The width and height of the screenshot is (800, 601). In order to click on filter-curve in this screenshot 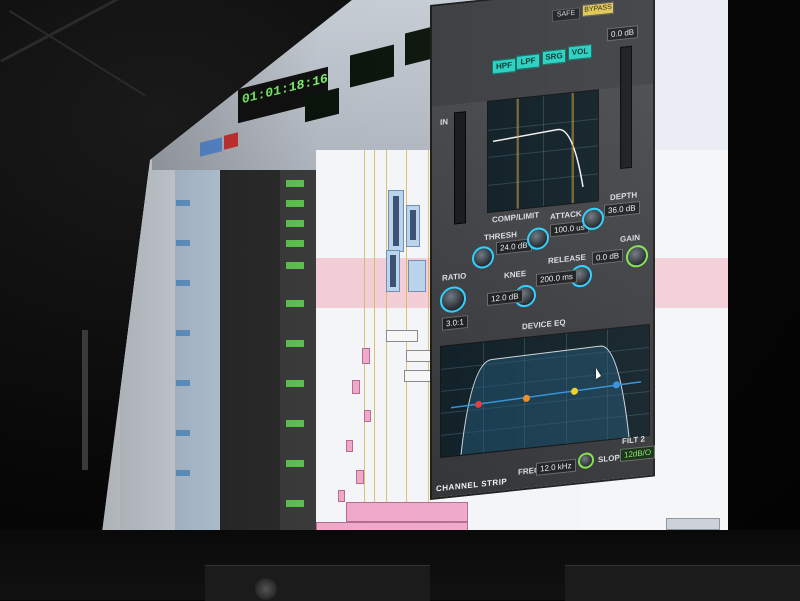, I will do `click(538, 150)`.